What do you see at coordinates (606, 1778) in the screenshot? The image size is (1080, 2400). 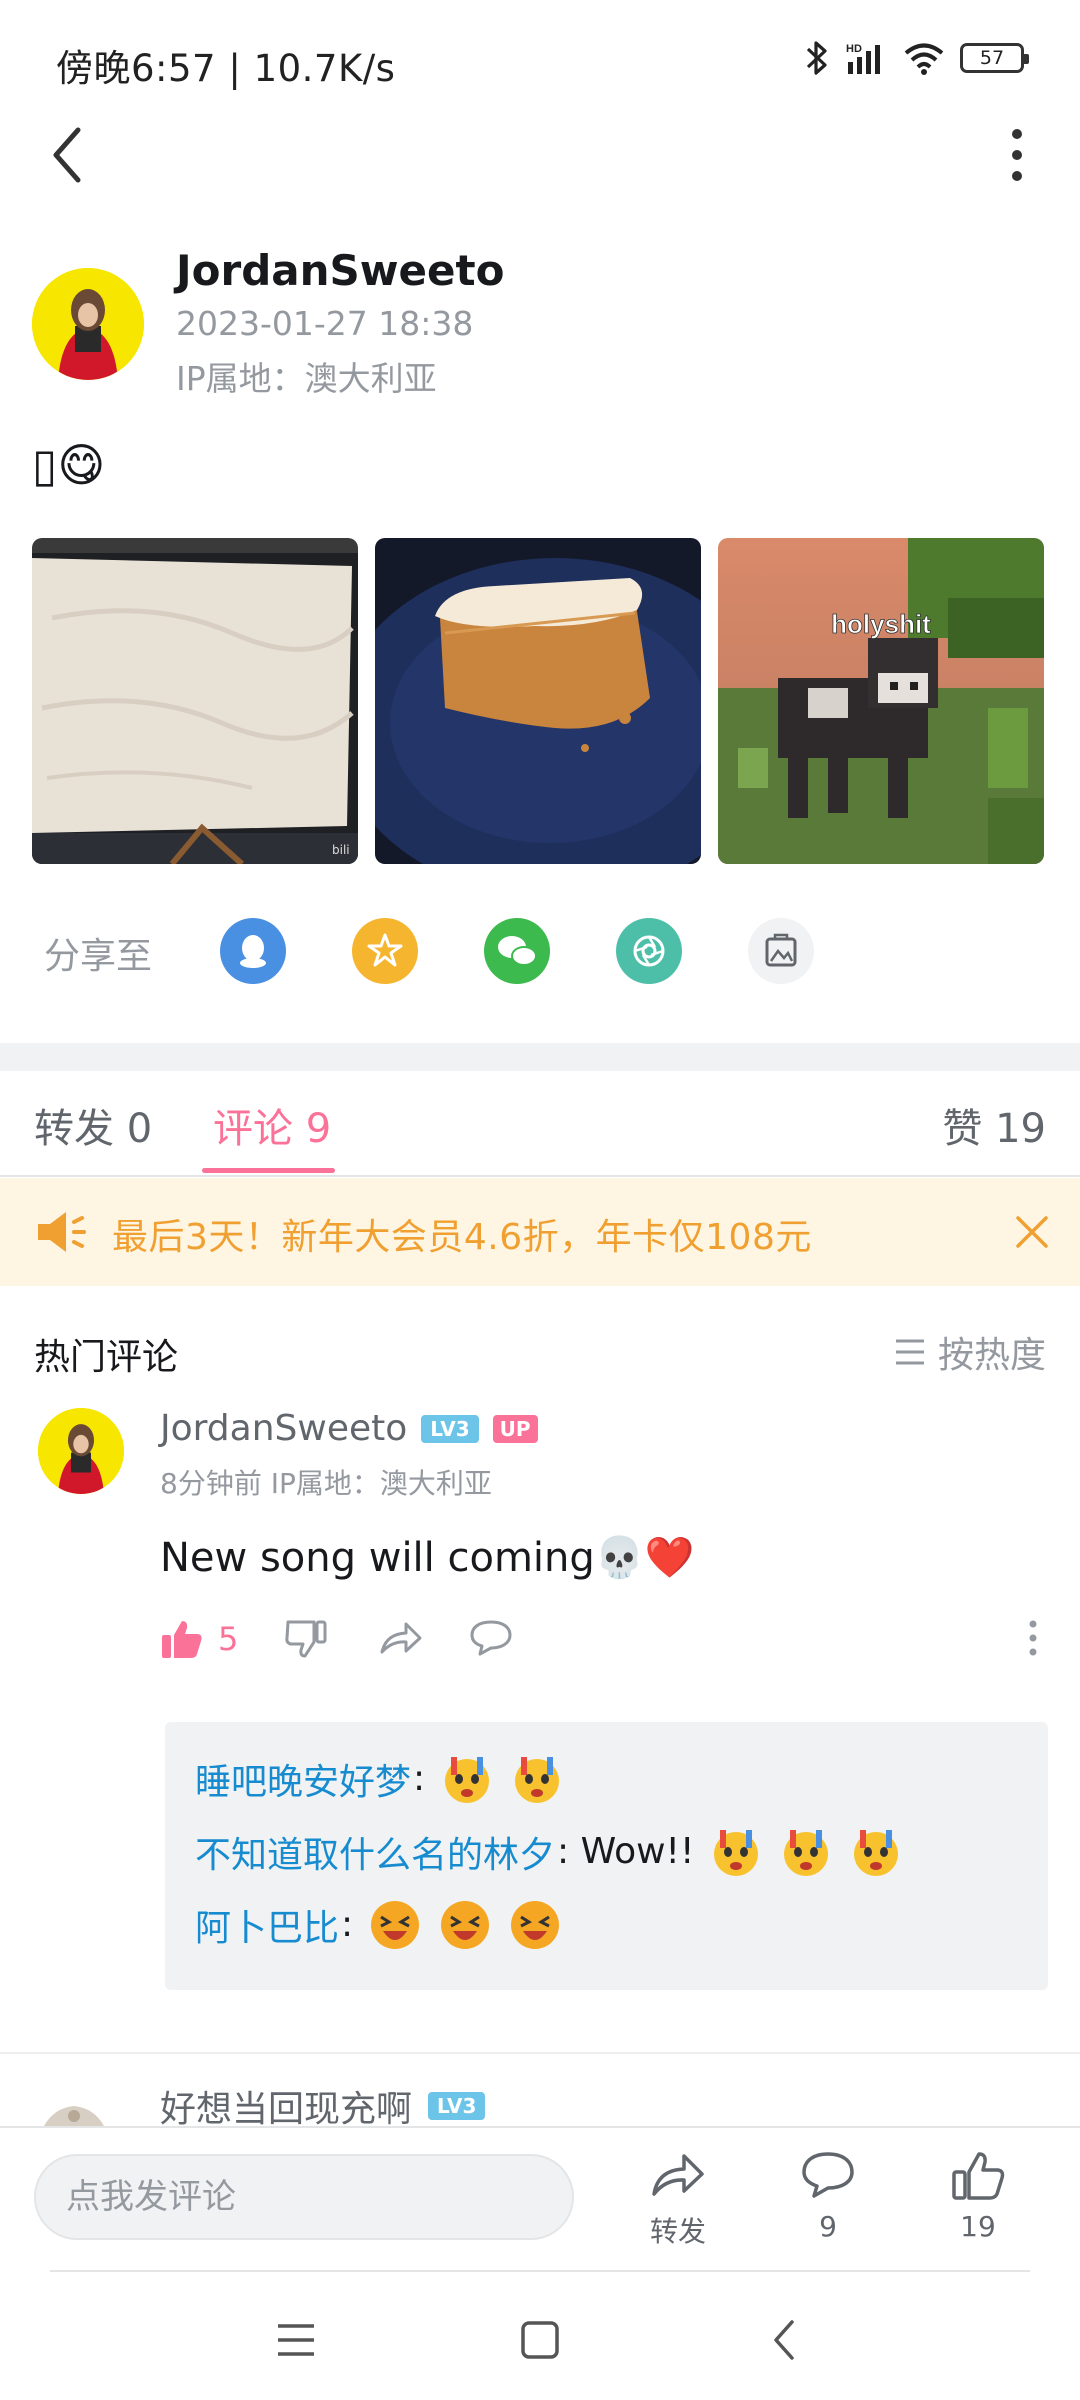 I see `reply-item: 睡吧晚安好梦 :` at bounding box center [606, 1778].